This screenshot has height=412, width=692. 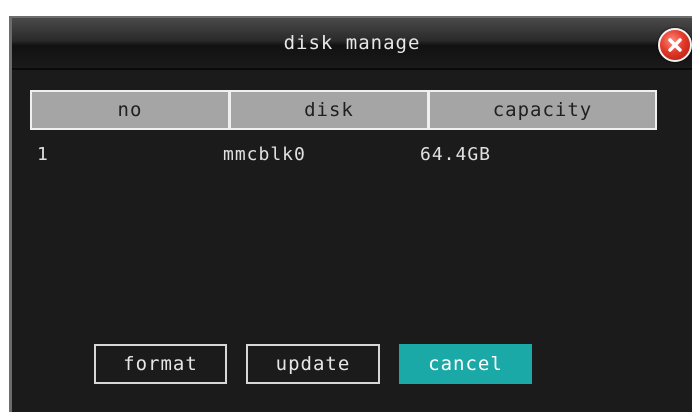 I want to click on column-header-disk: disk, so click(x=329, y=110).